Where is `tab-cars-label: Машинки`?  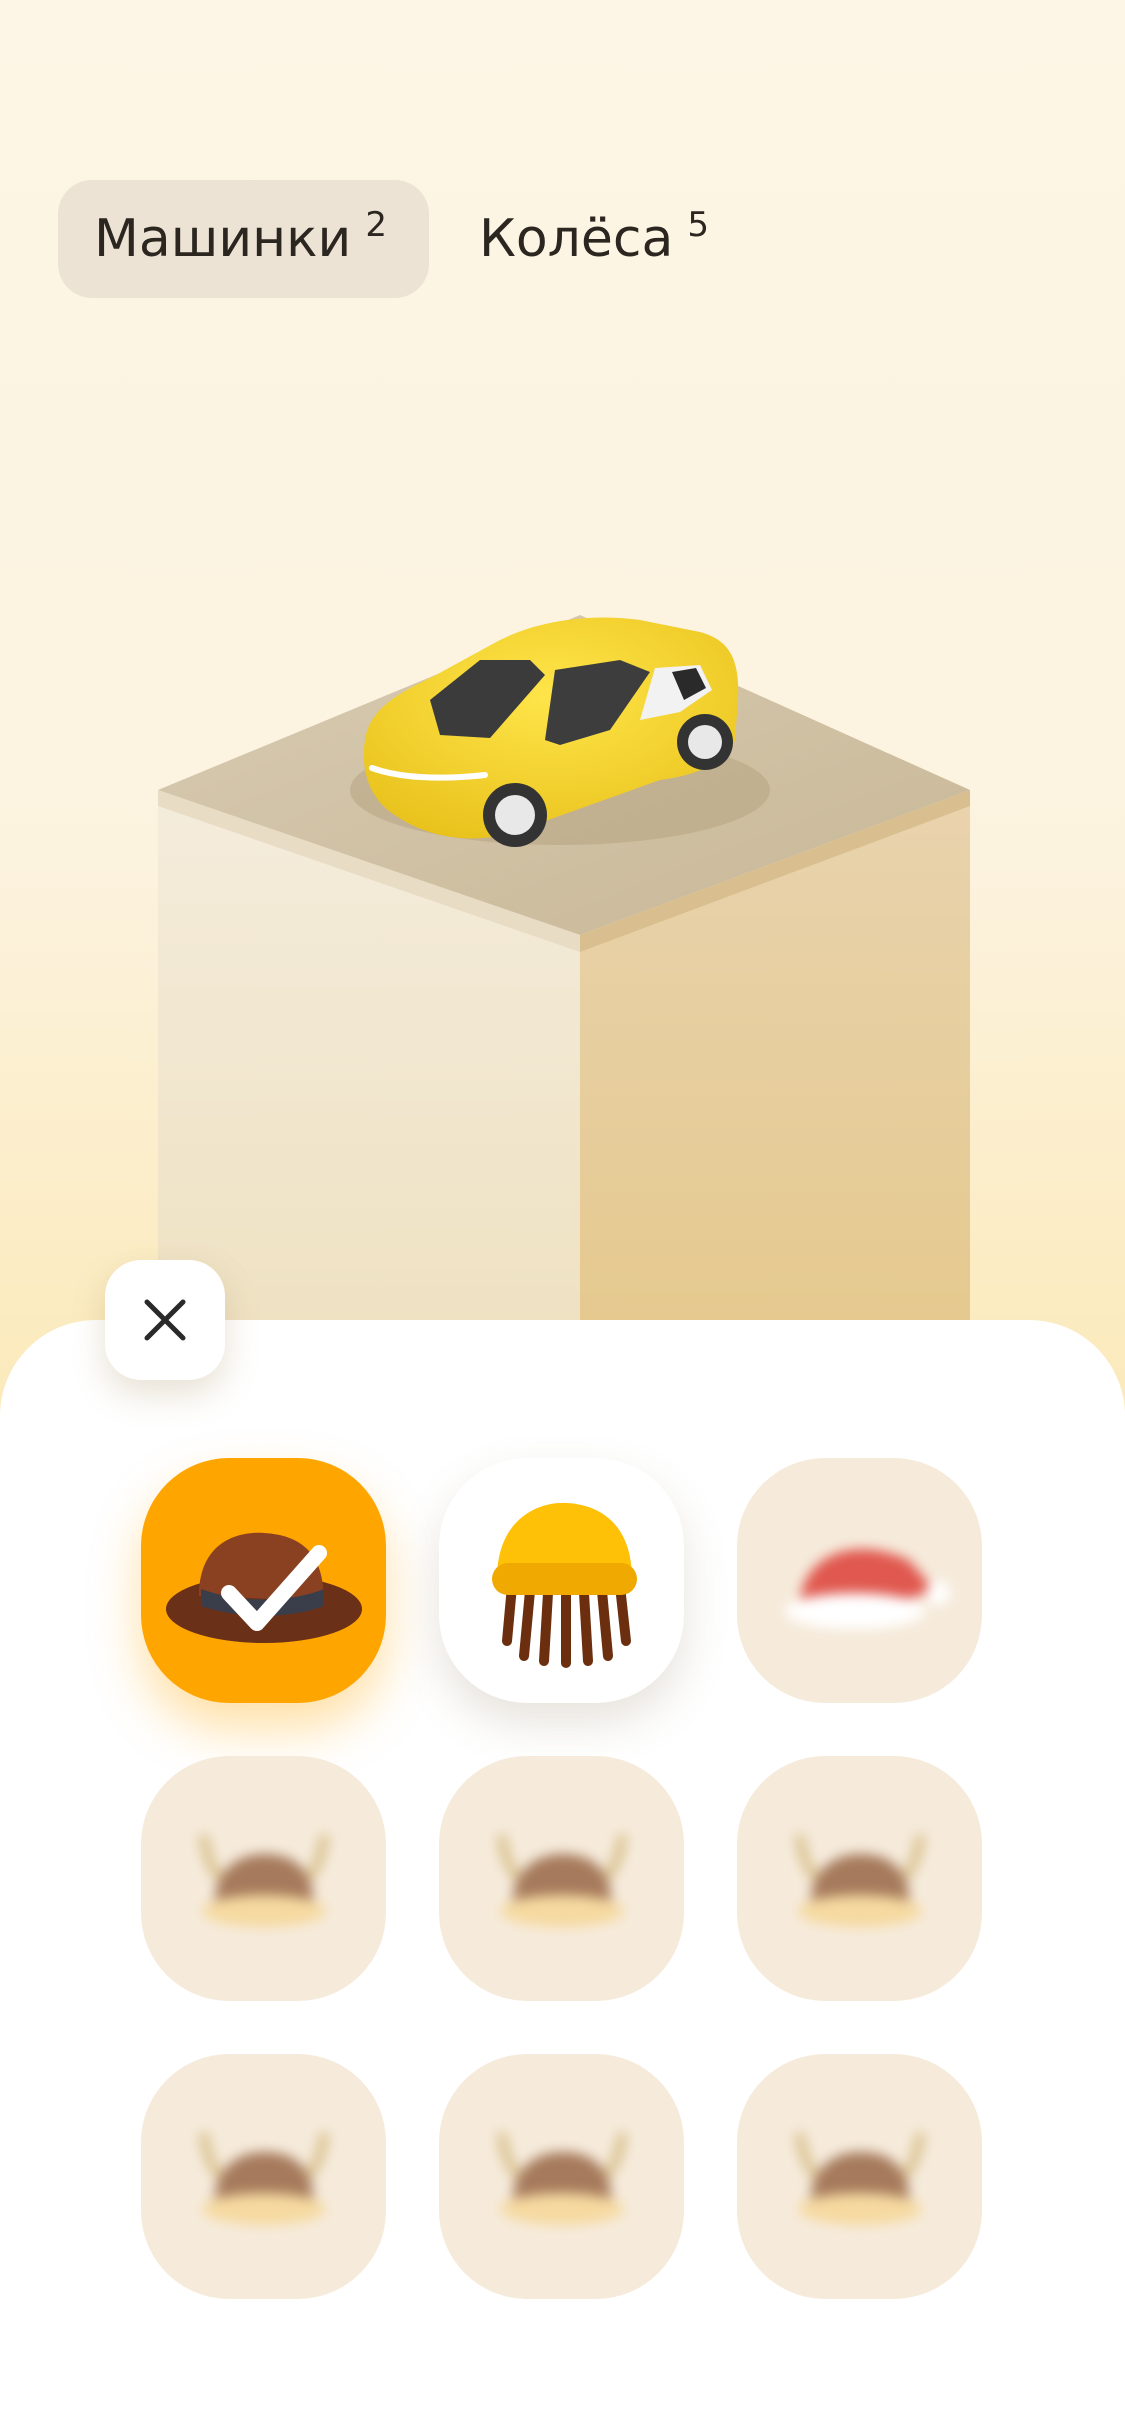 tab-cars-label: Машинки is located at coordinates (223, 239).